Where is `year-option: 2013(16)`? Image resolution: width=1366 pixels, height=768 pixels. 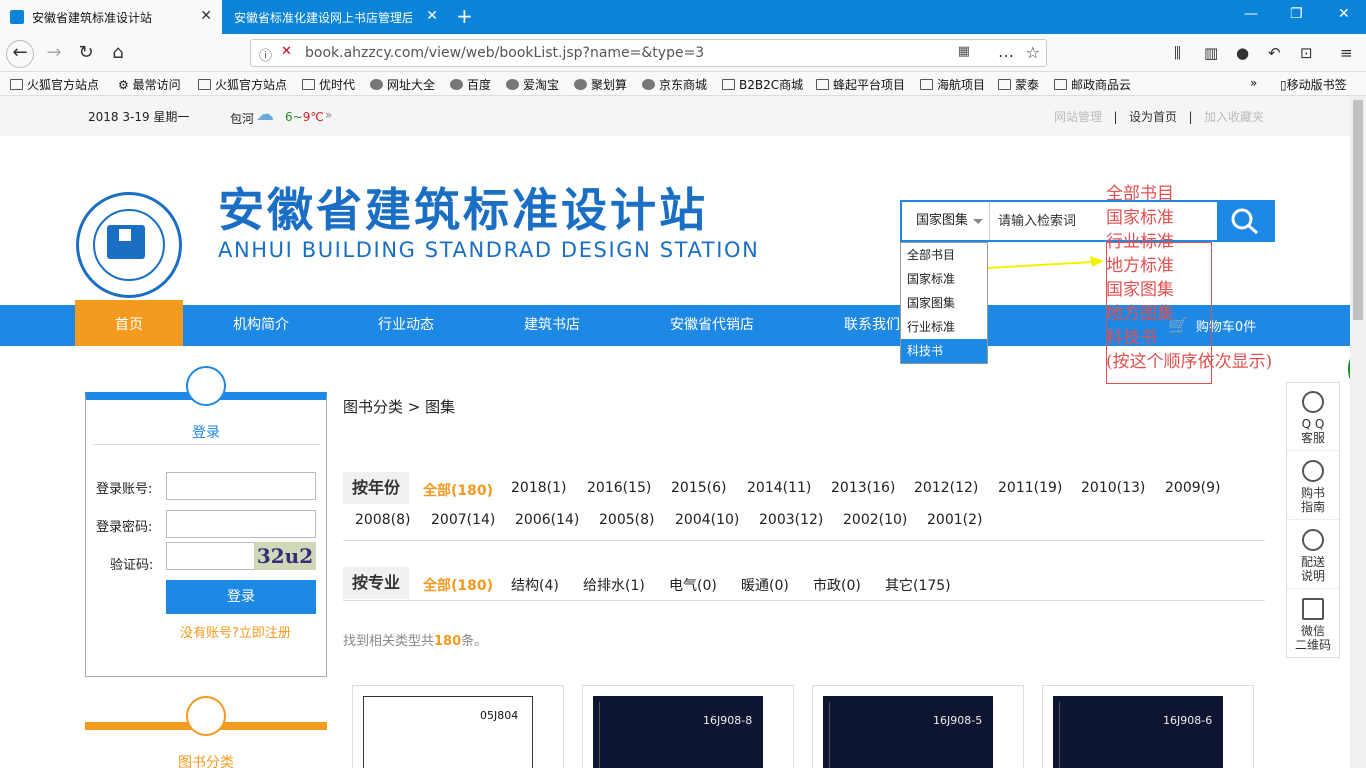 year-option: 2013(16) is located at coordinates (863, 488).